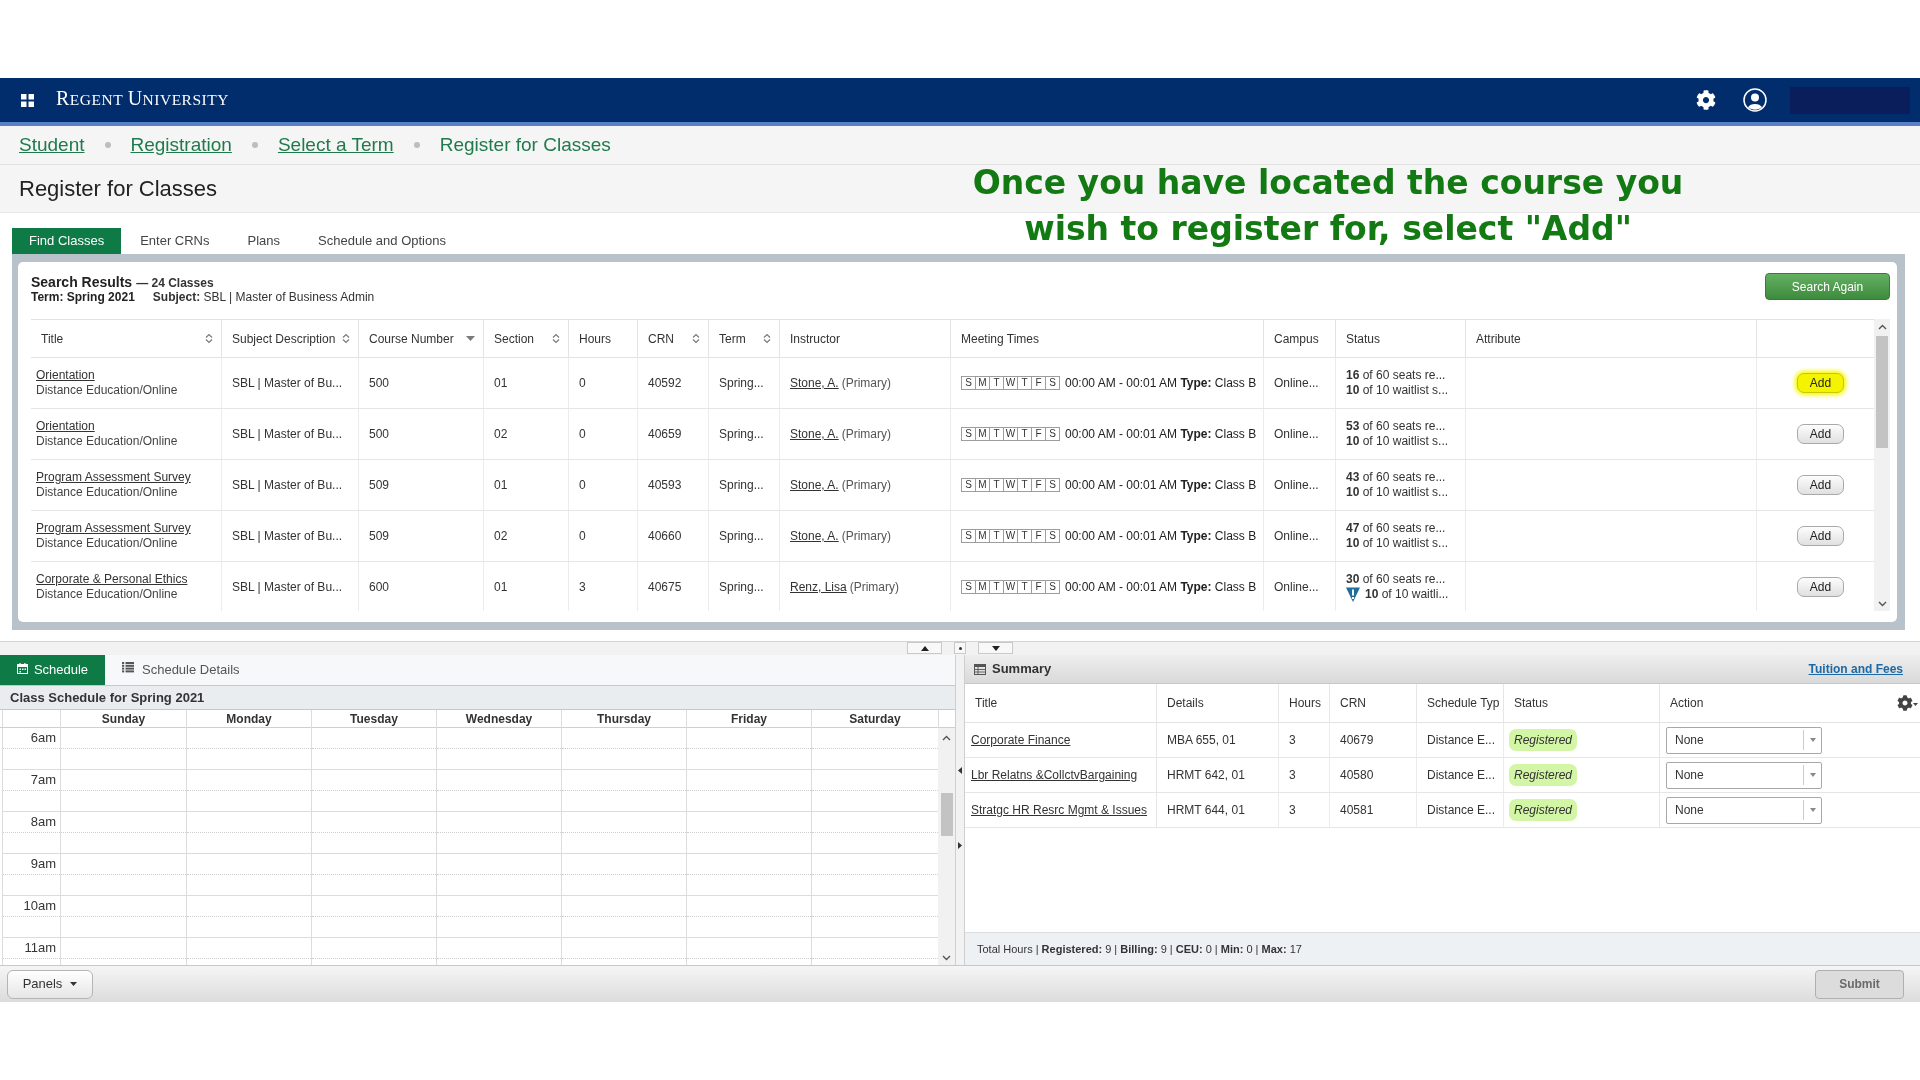  What do you see at coordinates (374, 719) in the screenshot?
I see `day-header: Tuesday` at bounding box center [374, 719].